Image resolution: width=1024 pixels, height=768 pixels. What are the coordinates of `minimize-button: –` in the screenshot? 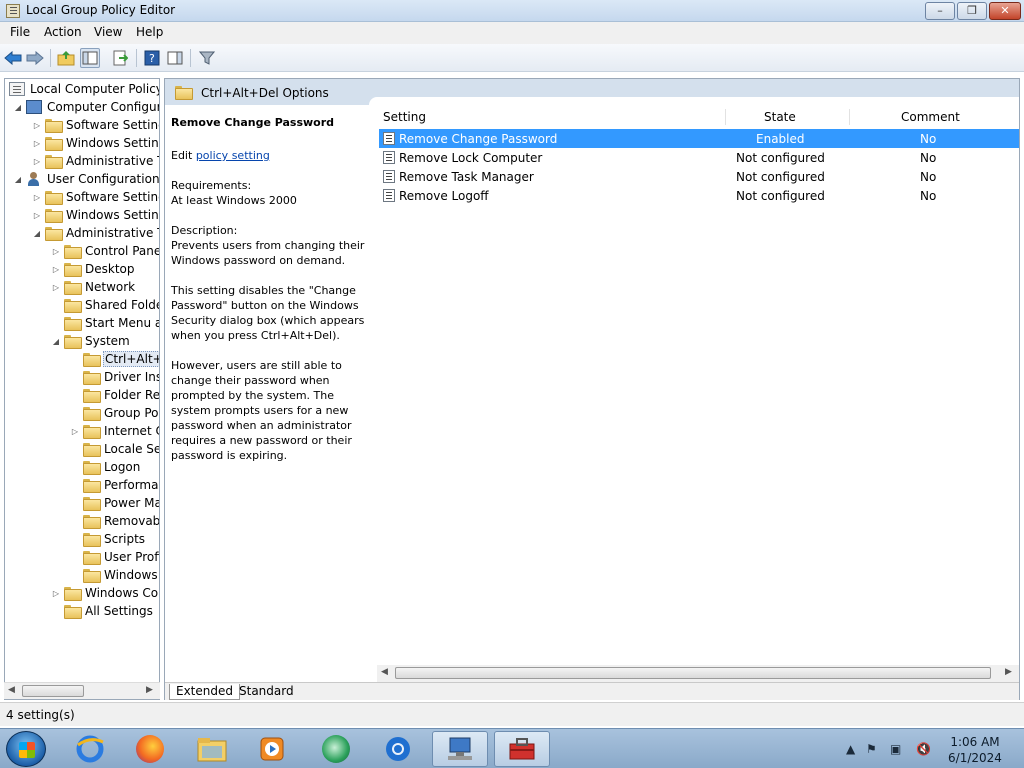 It's located at (940, 11).